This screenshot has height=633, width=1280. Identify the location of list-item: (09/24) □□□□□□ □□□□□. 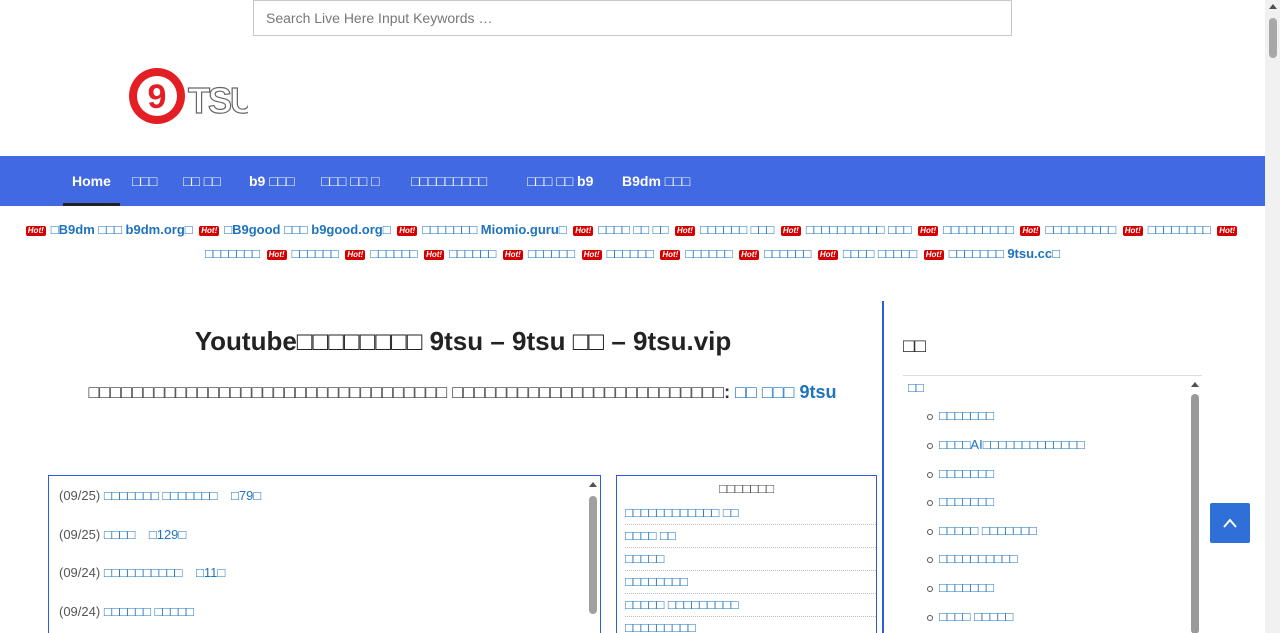
(126, 611).